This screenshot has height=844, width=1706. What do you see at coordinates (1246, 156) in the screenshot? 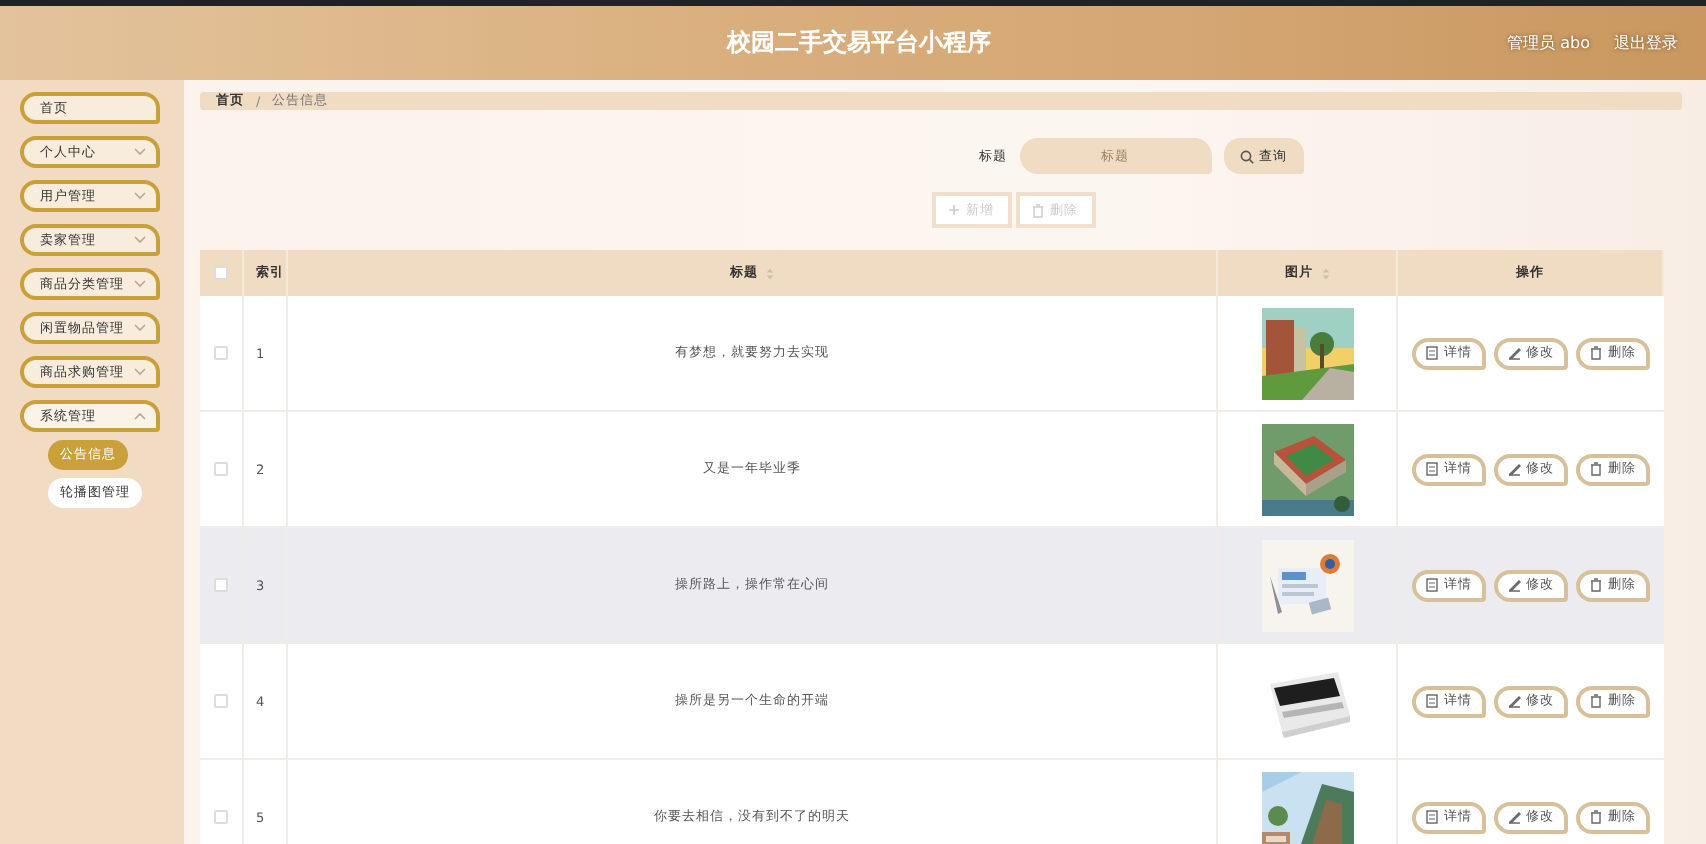
I see `search-icon` at bounding box center [1246, 156].